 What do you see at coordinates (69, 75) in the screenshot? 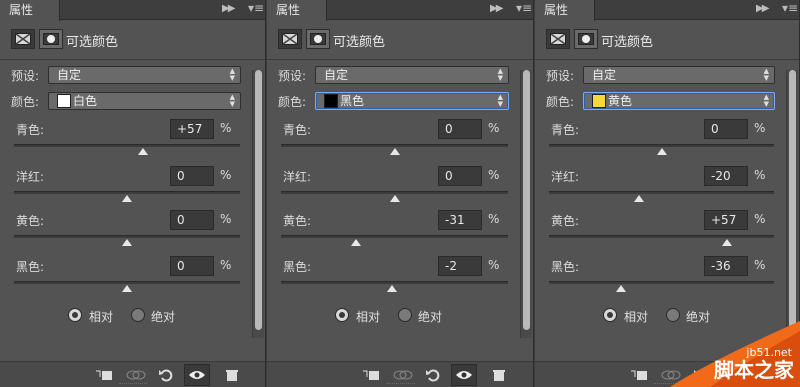
I see `preset-value: 自定` at bounding box center [69, 75].